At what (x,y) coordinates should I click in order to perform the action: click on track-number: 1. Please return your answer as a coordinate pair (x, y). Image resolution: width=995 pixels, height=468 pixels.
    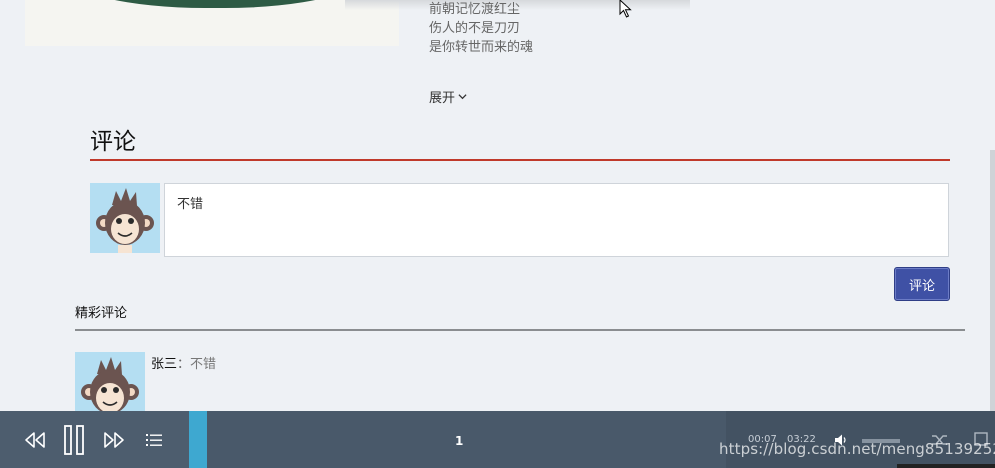
    Looking at the image, I should click on (459, 441).